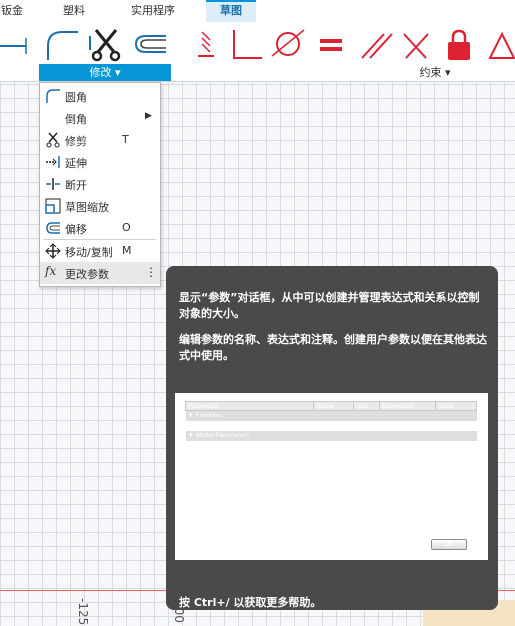 The width and height of the screenshot is (515, 626). I want to click on menu-item-label: 修剪, so click(76, 141).